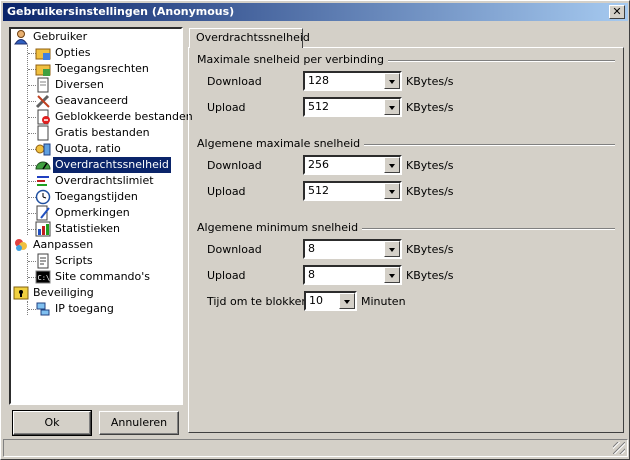 The width and height of the screenshot is (630, 460). What do you see at coordinates (88, 148) in the screenshot?
I see `tree-item-label: Quota, ratio` at bounding box center [88, 148].